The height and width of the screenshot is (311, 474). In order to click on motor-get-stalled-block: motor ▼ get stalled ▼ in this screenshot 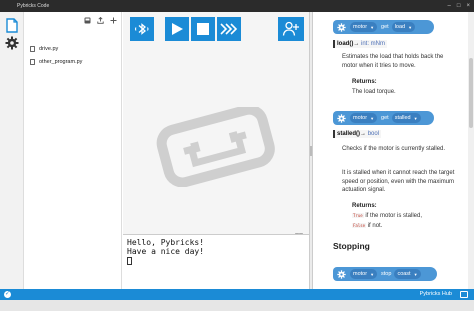, I will do `click(383, 118)`.